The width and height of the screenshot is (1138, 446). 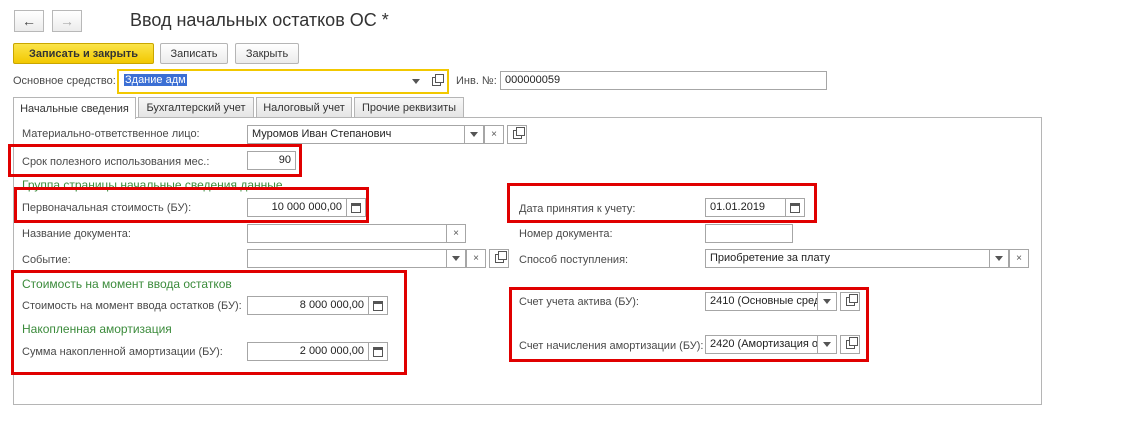 What do you see at coordinates (761, 344) in the screenshot?
I see `amort-account-input: 2420 (Амортизация о` at bounding box center [761, 344].